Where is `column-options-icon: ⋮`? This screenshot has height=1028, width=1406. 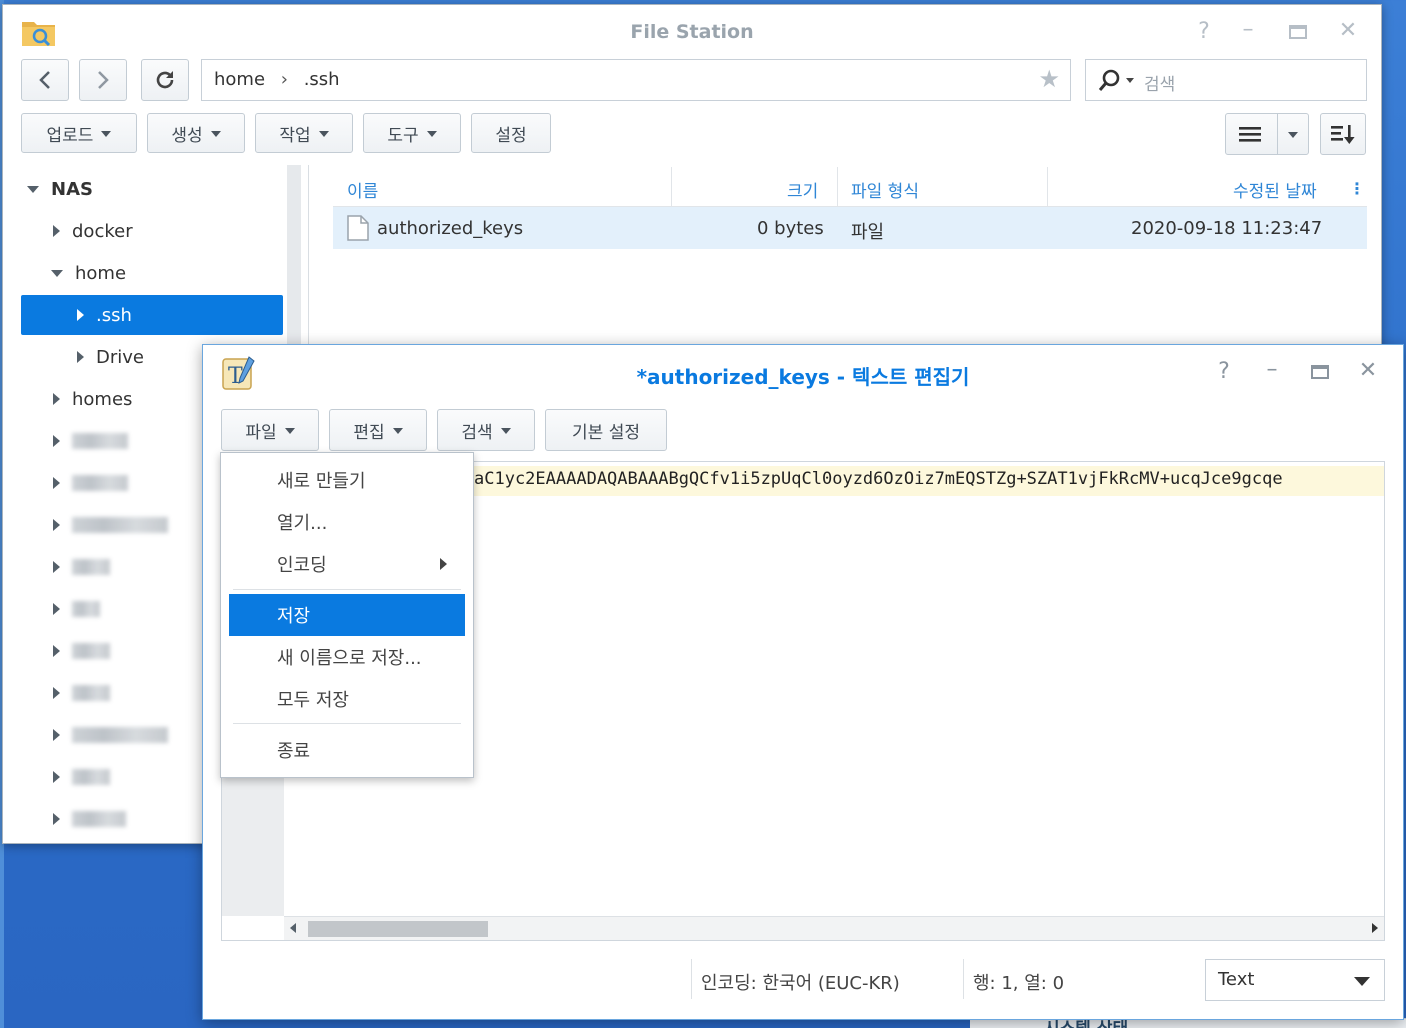
column-options-icon: ⋮ is located at coordinates (1357, 188).